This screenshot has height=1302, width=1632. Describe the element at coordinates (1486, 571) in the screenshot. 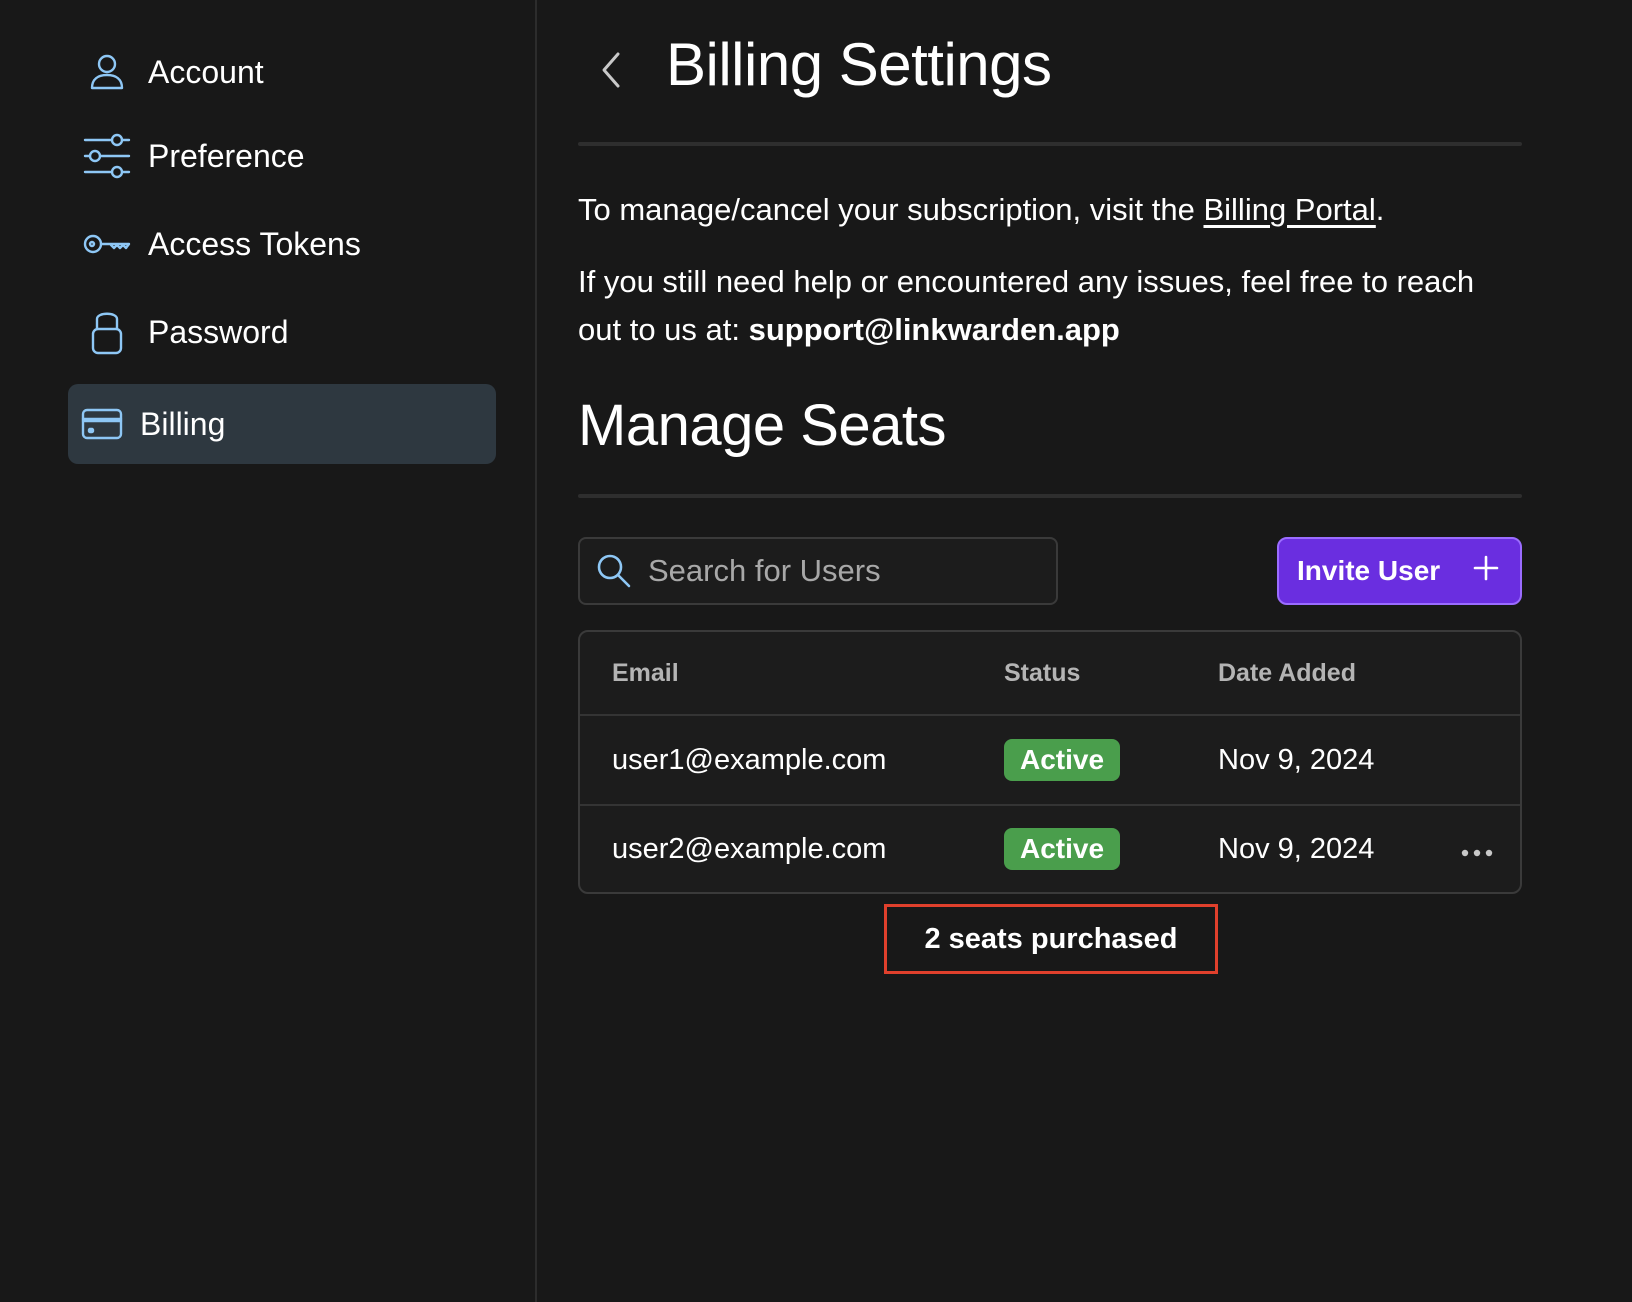

I see `plus-icon` at that location.